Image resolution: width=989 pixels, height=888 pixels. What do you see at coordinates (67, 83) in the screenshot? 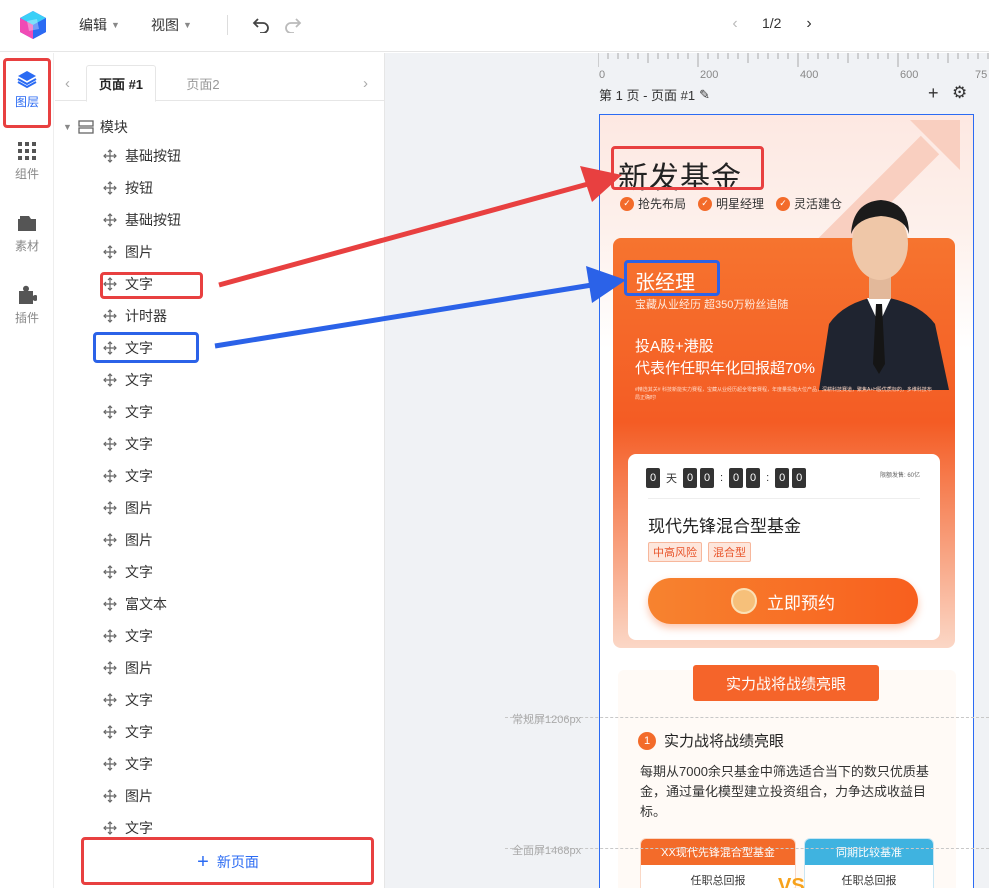
I see `chevron-left-icon: ‹` at bounding box center [67, 83].